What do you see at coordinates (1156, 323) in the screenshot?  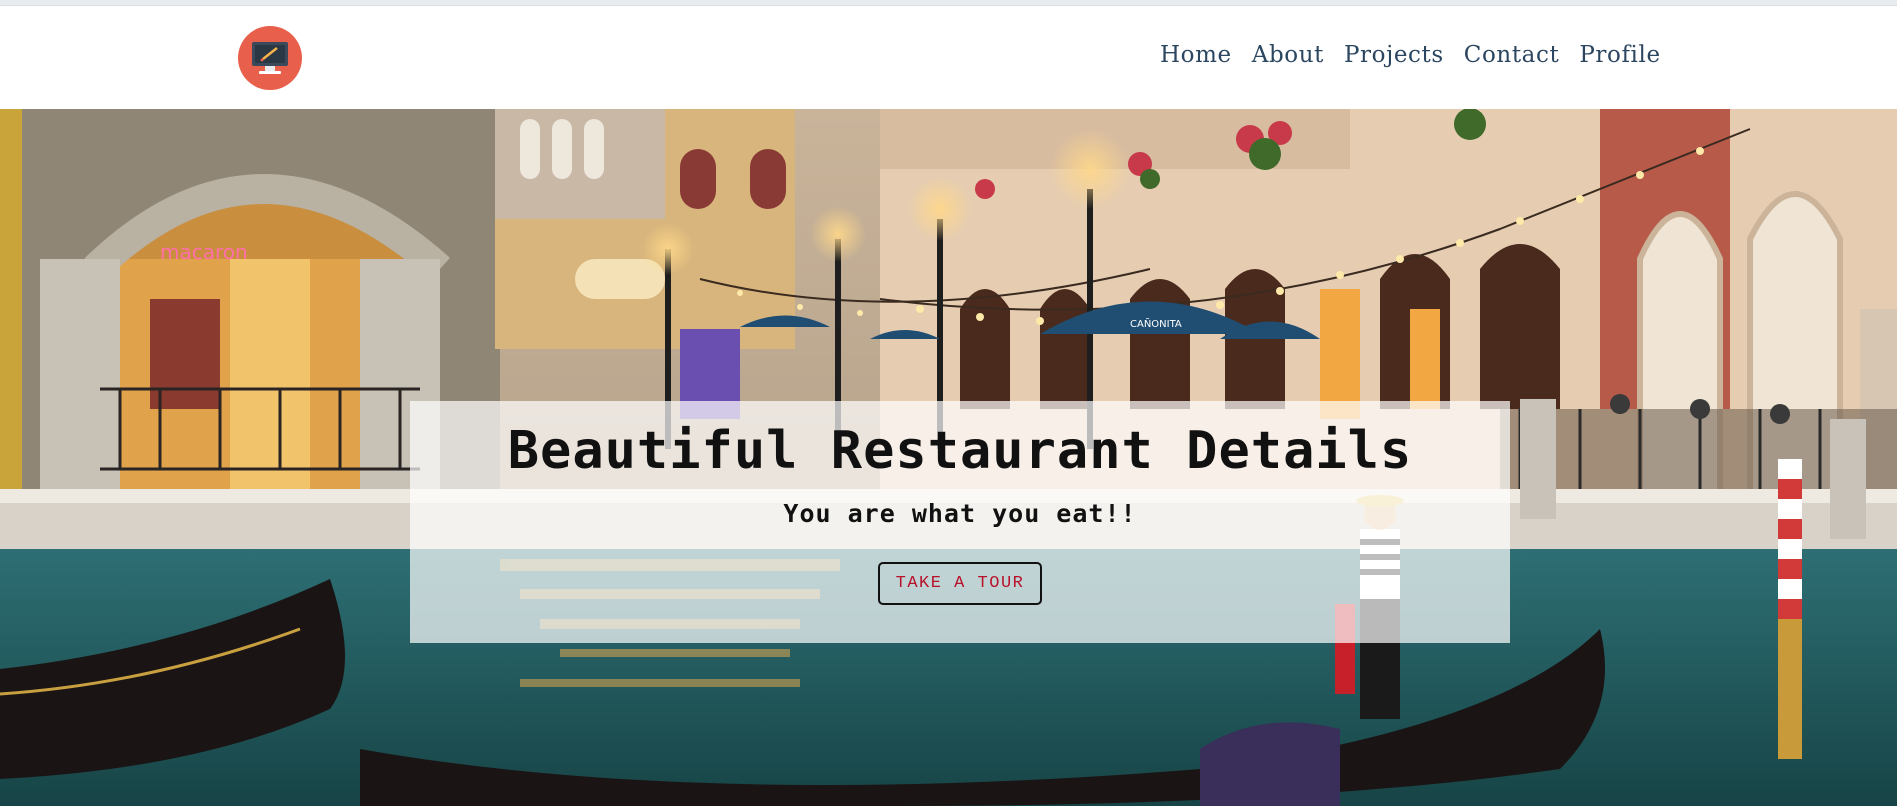 I see `umbrella-text: CAÑONITA` at bounding box center [1156, 323].